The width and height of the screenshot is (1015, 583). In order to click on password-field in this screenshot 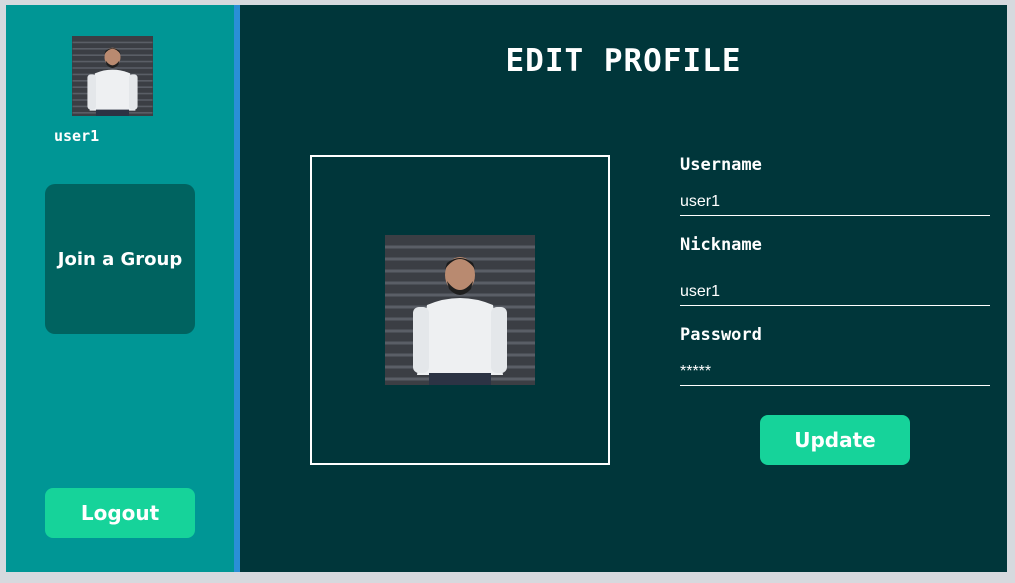, I will do `click(835, 372)`.